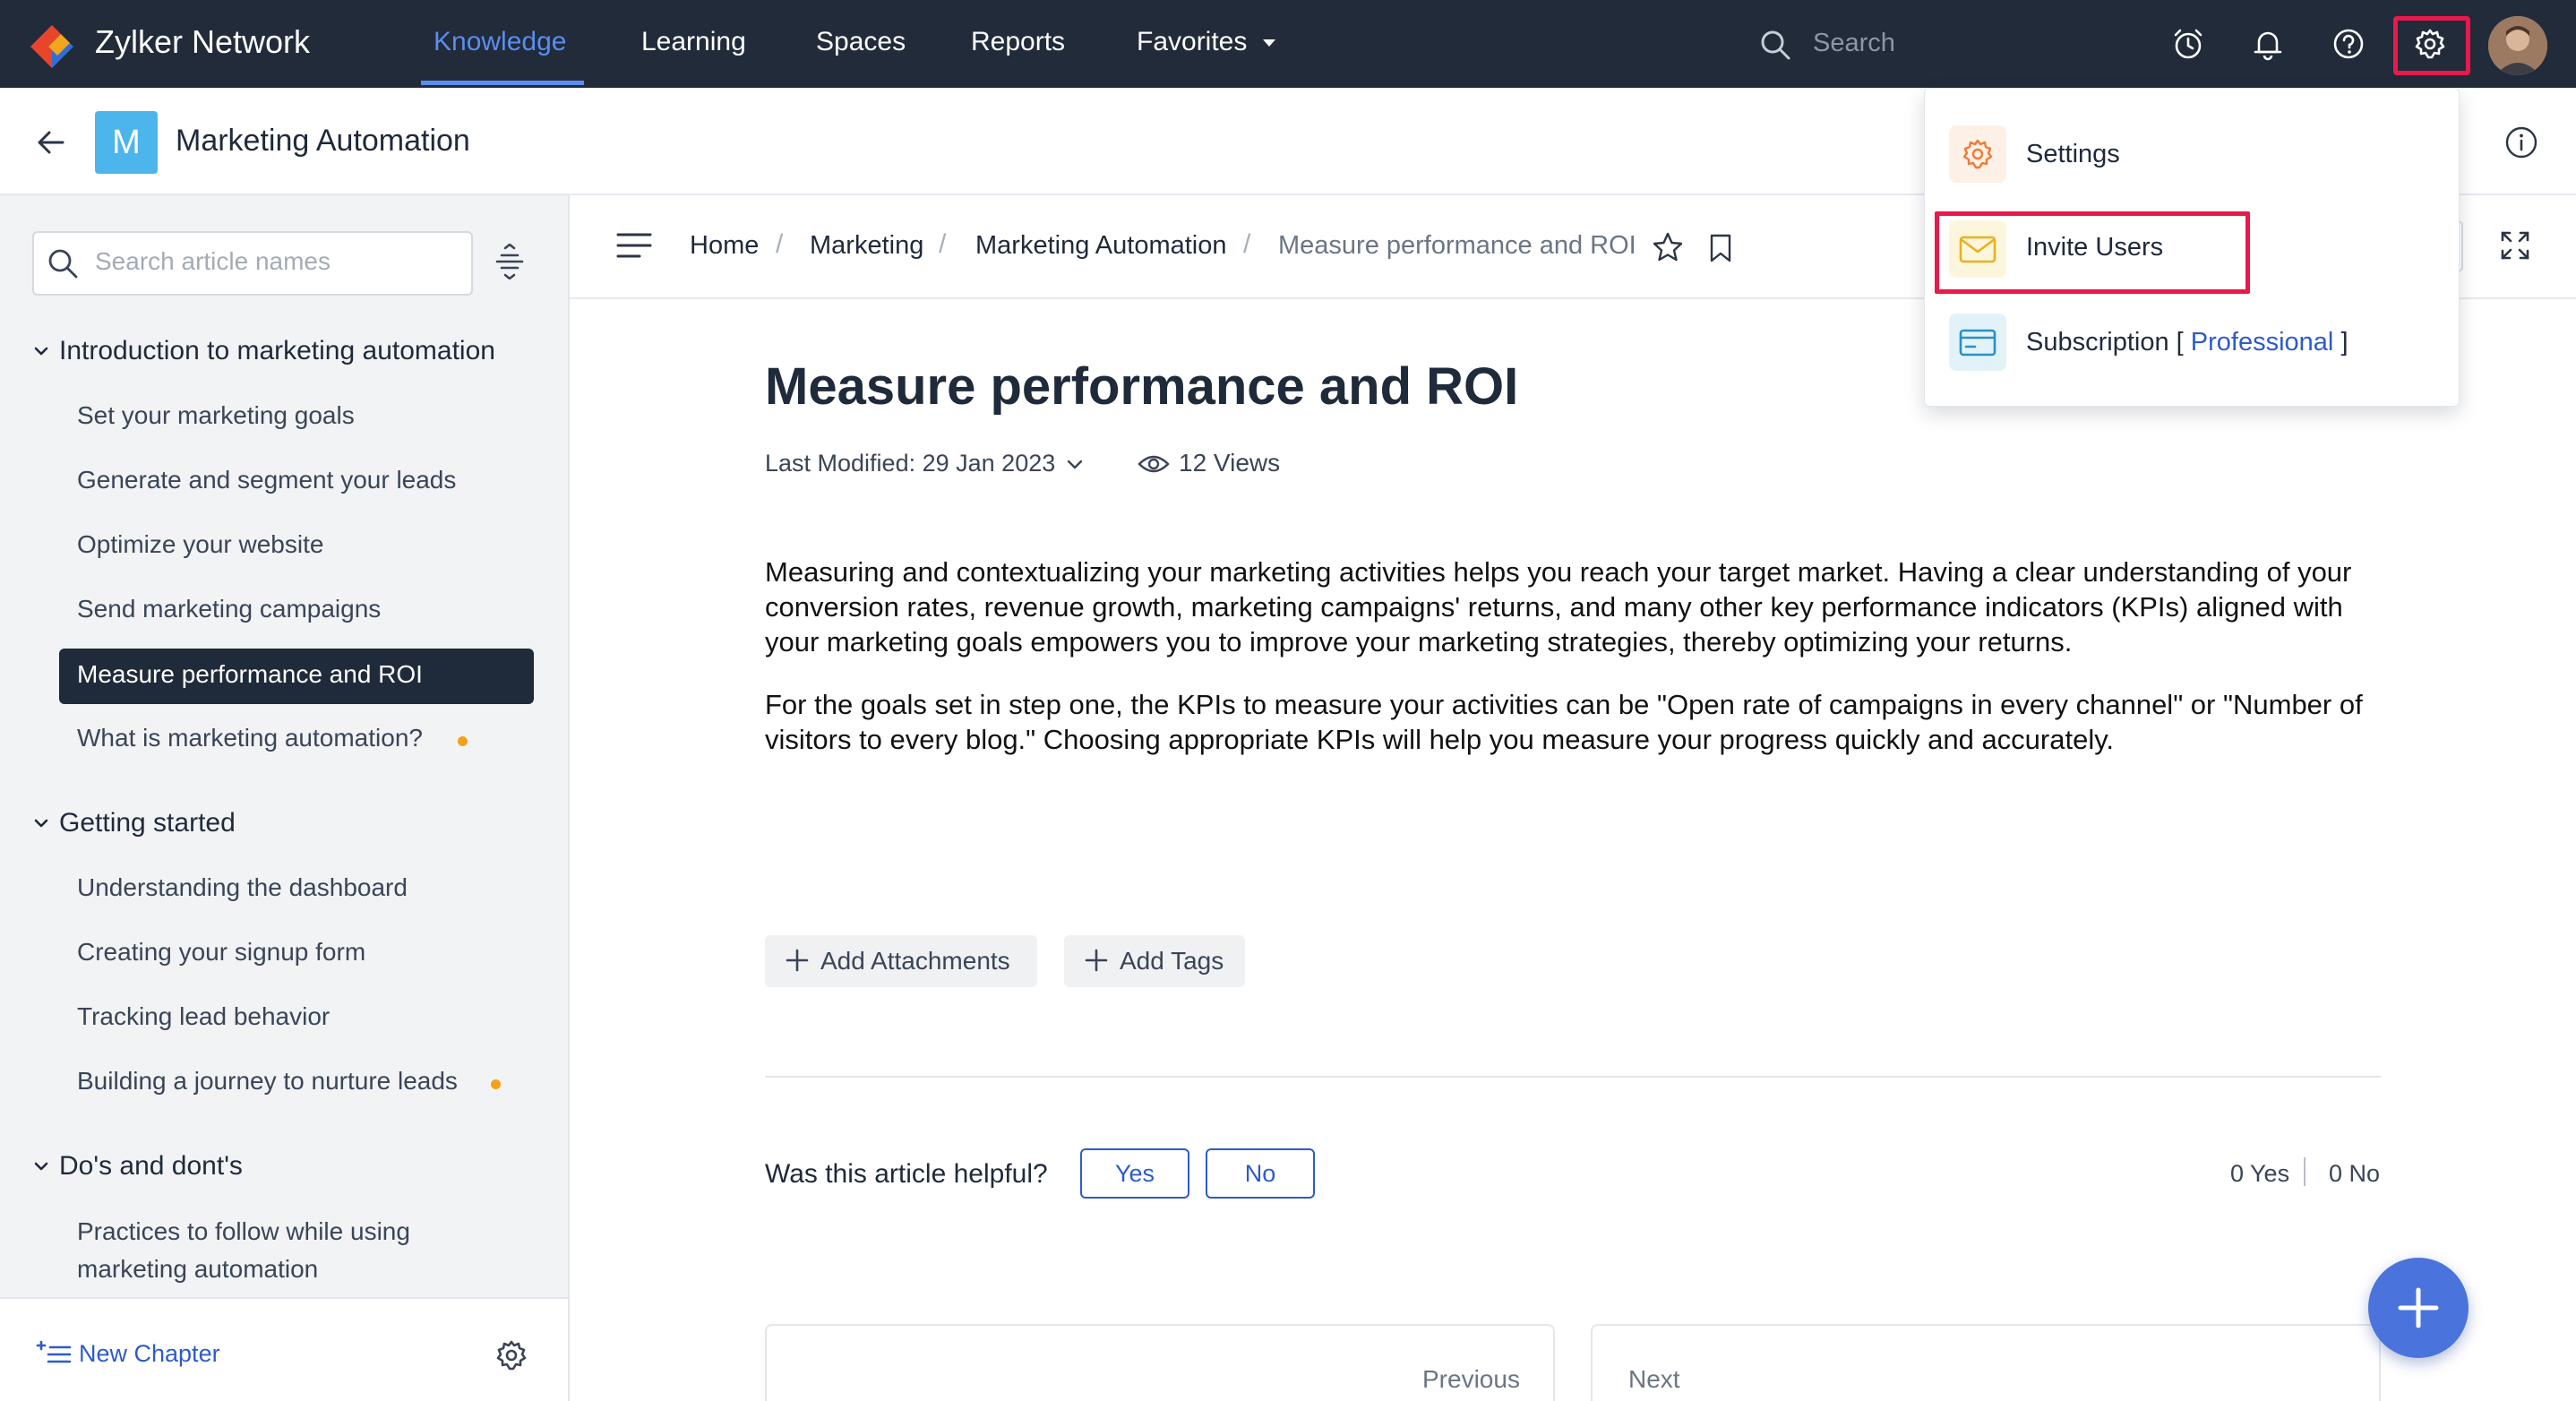 This screenshot has height=1401, width=2576. I want to click on subscription-bracket-close: ], so click(2344, 342).